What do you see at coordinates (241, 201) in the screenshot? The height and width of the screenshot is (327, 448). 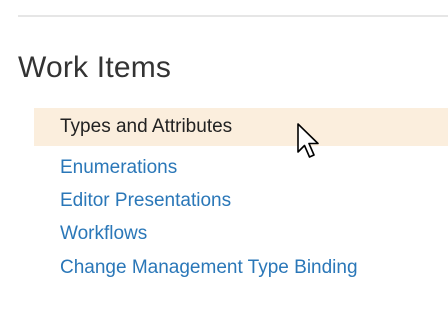 I see `nav-item-editor-presentations: Editor Presentations` at bounding box center [241, 201].